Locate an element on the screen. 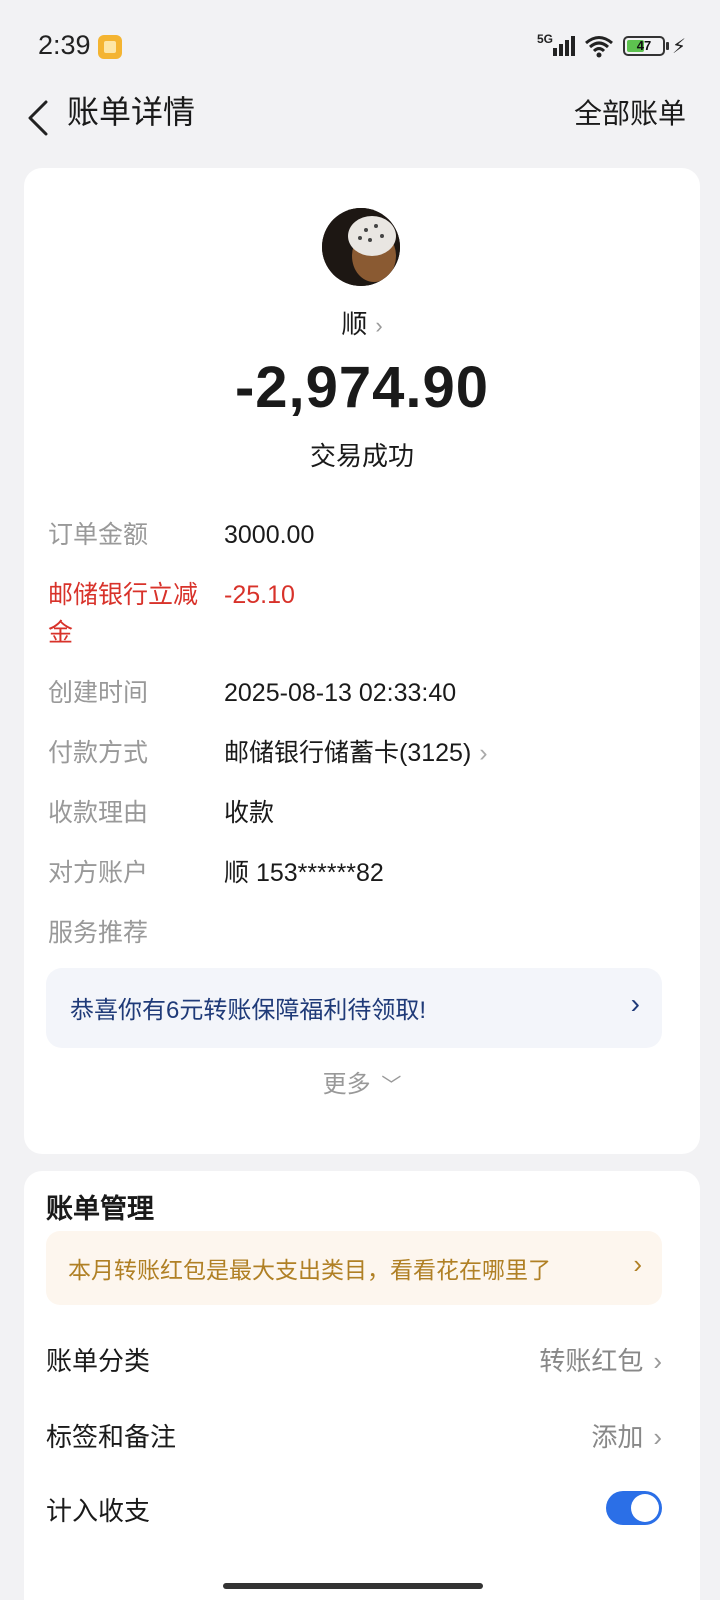 The width and height of the screenshot is (720, 1600). payee-label: 顺 is located at coordinates (354, 324).